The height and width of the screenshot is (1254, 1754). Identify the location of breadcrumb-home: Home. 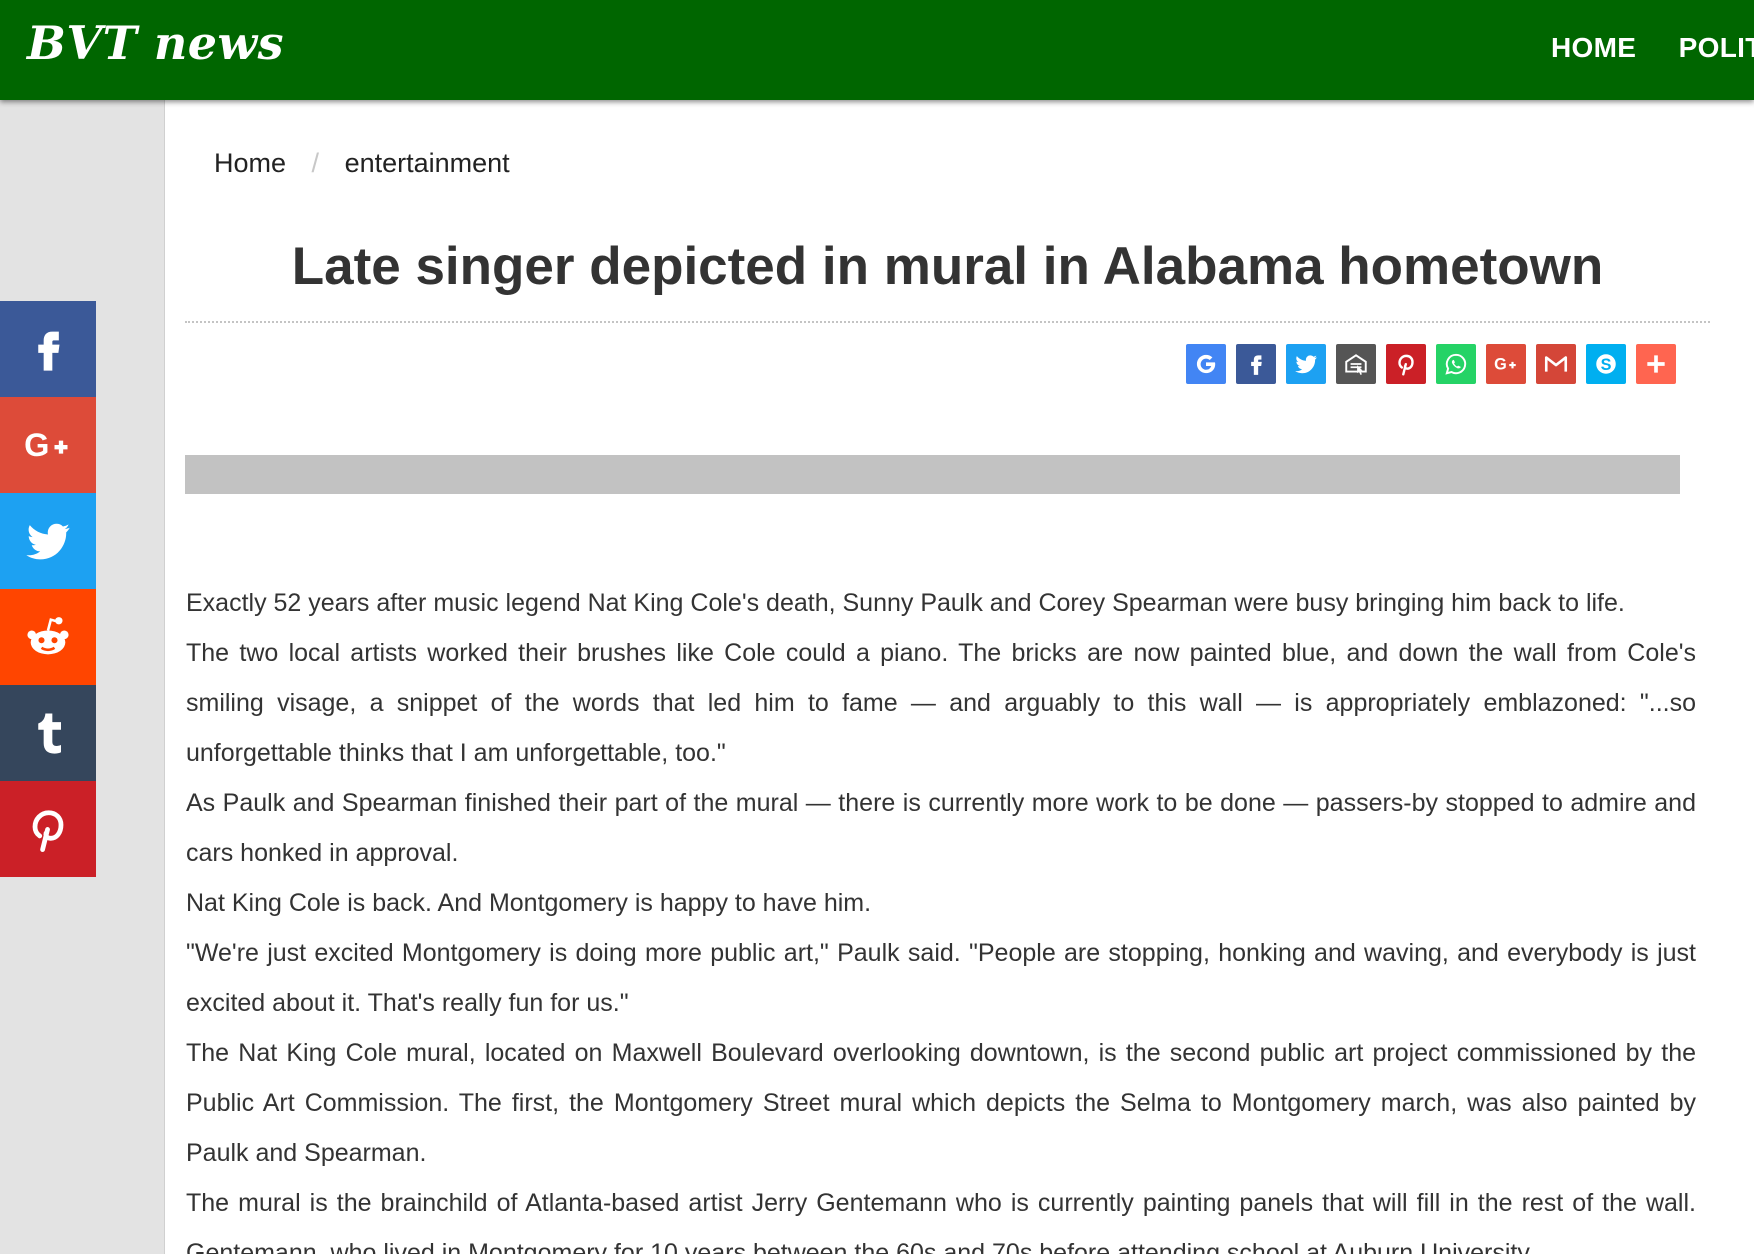
(250, 163).